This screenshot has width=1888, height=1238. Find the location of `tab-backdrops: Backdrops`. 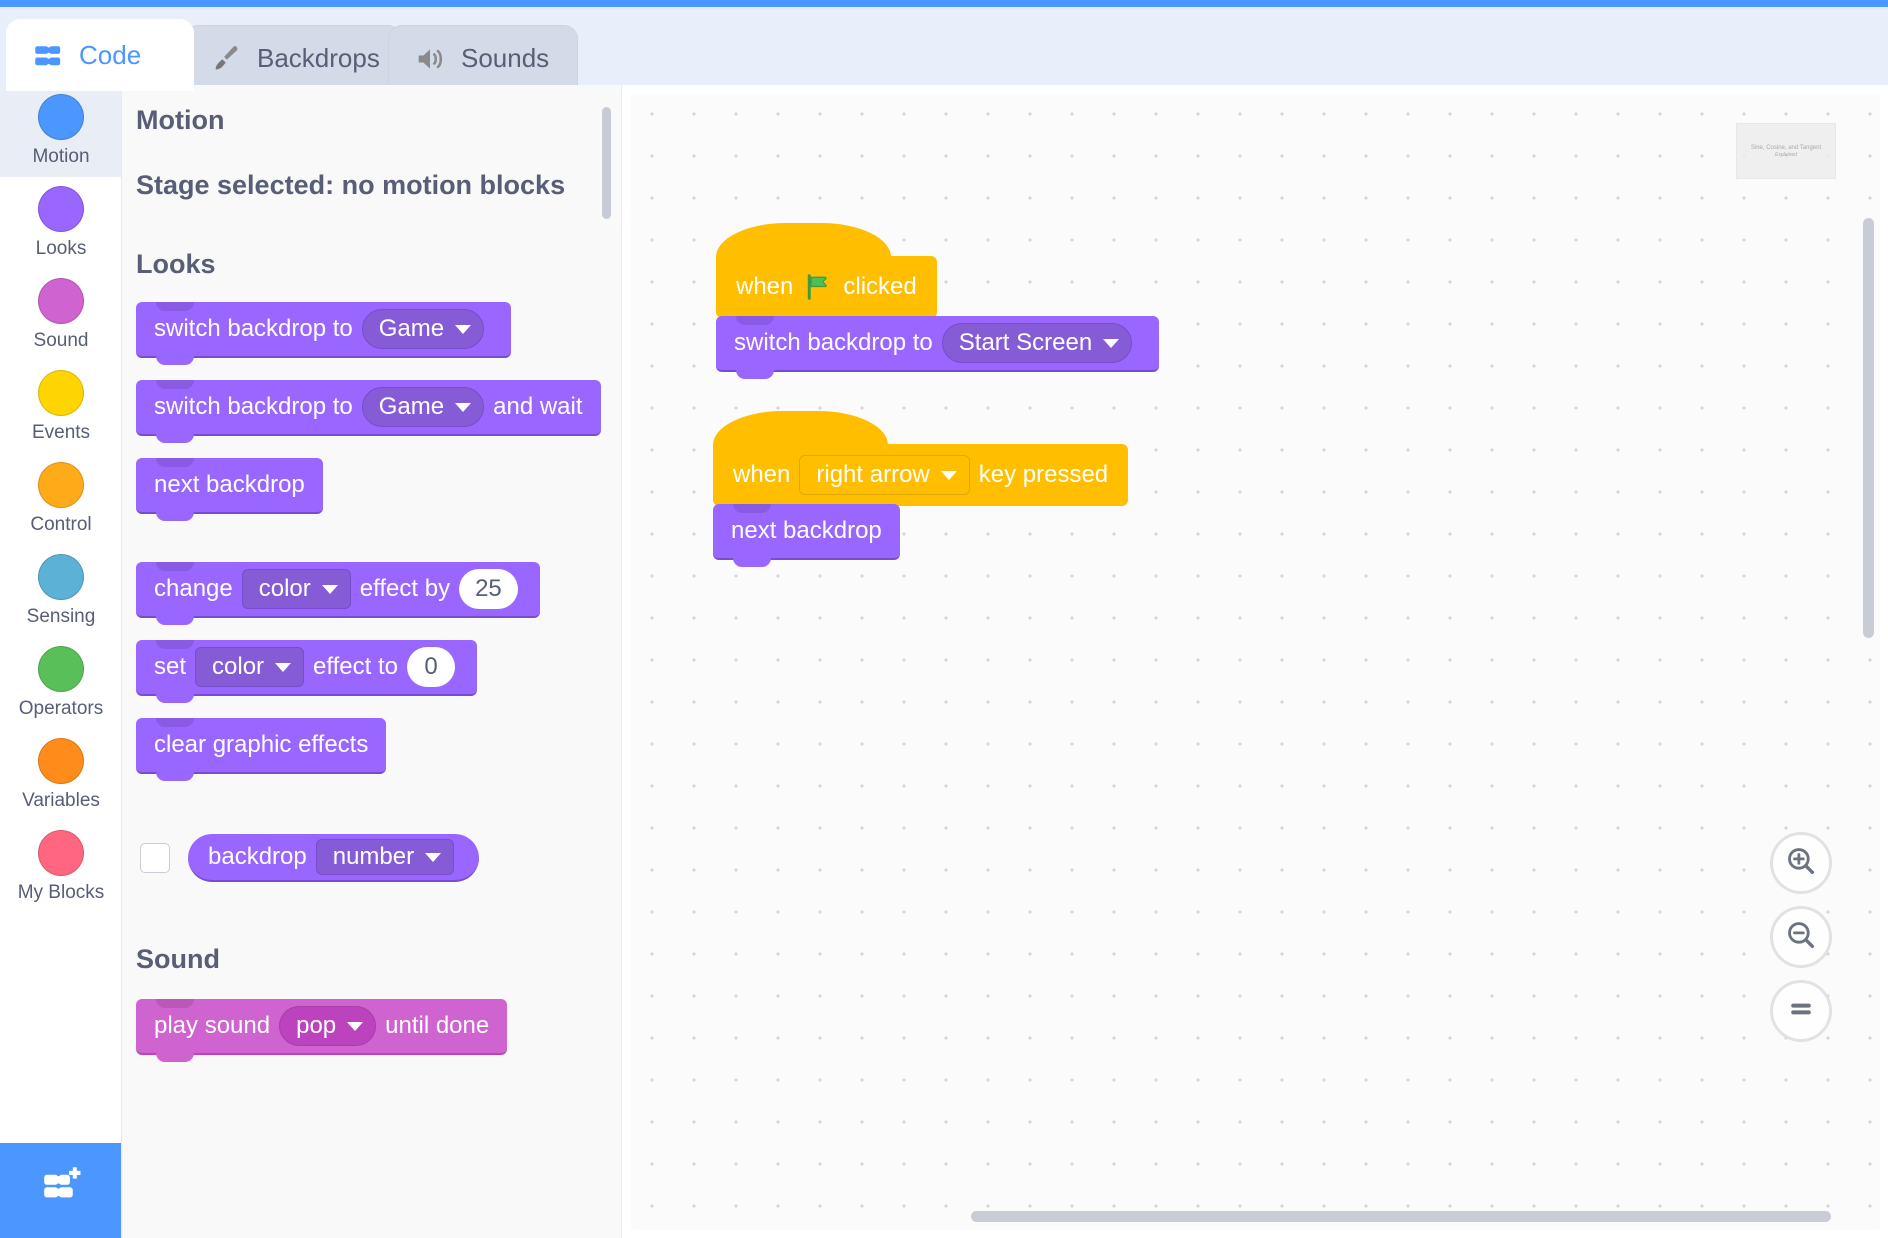

tab-backdrops: Backdrops is located at coordinates (293, 58).